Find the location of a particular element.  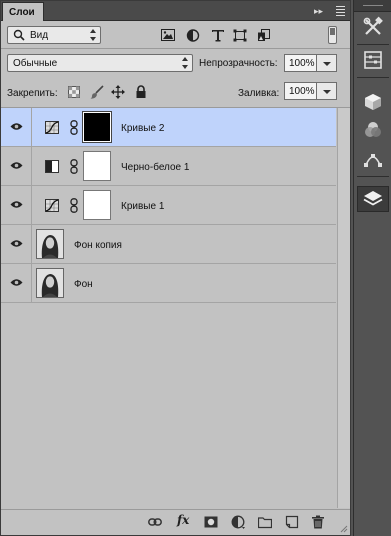

add-layer-style-fx-button: fx is located at coordinates (187, 520).